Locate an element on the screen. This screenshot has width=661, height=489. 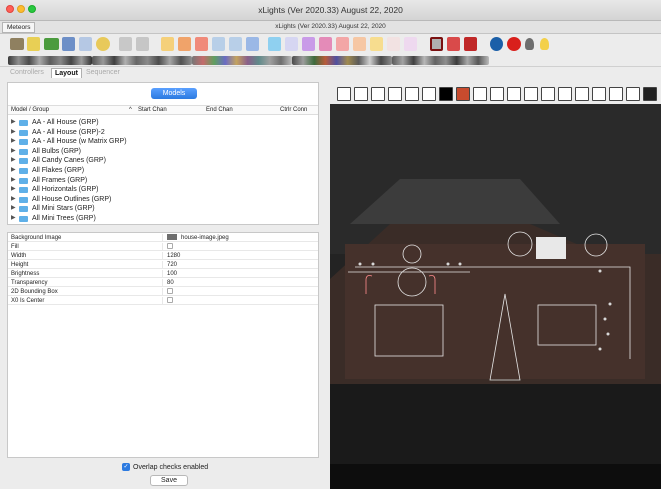
rewind-icon is located at coordinates (218, 44).